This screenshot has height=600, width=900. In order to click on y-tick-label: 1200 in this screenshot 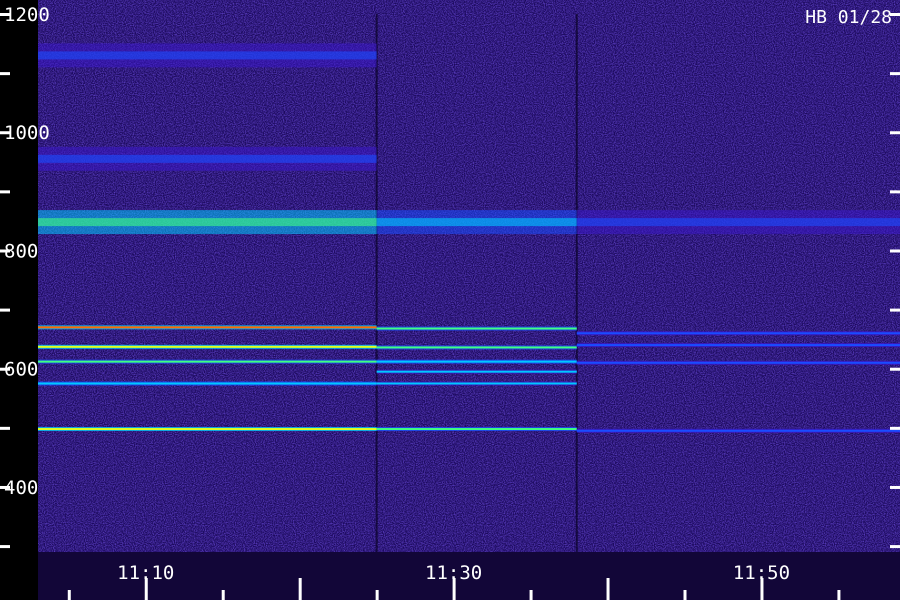, I will do `click(27, 15)`.